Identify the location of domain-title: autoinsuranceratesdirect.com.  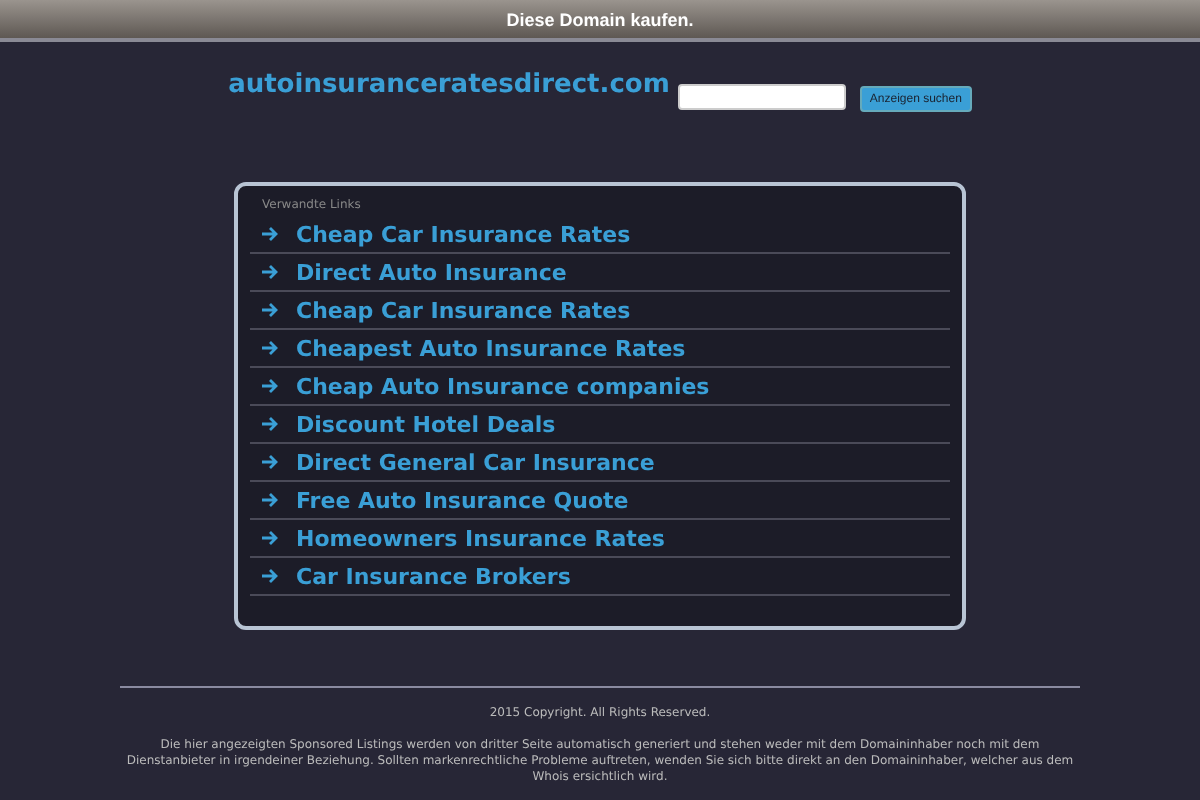
(449, 86).